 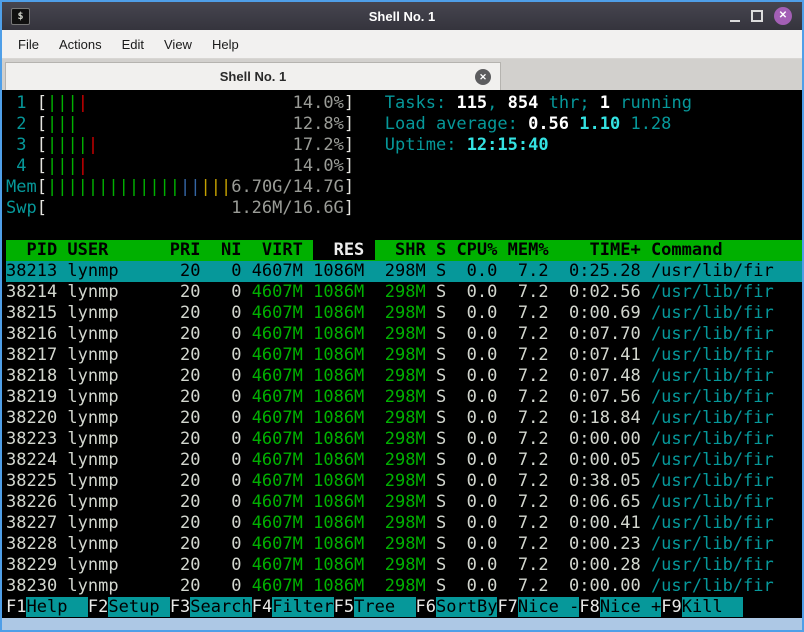 I want to click on fkey-action-label: Kill, so click(x=712, y=607).